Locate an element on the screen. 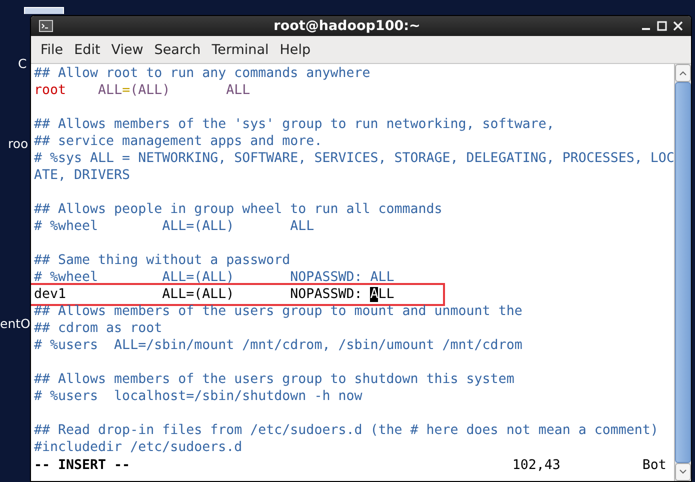 This screenshot has width=695, height=482. code-line: ## Allow root to run any commands anywhere is located at coordinates (203, 73).